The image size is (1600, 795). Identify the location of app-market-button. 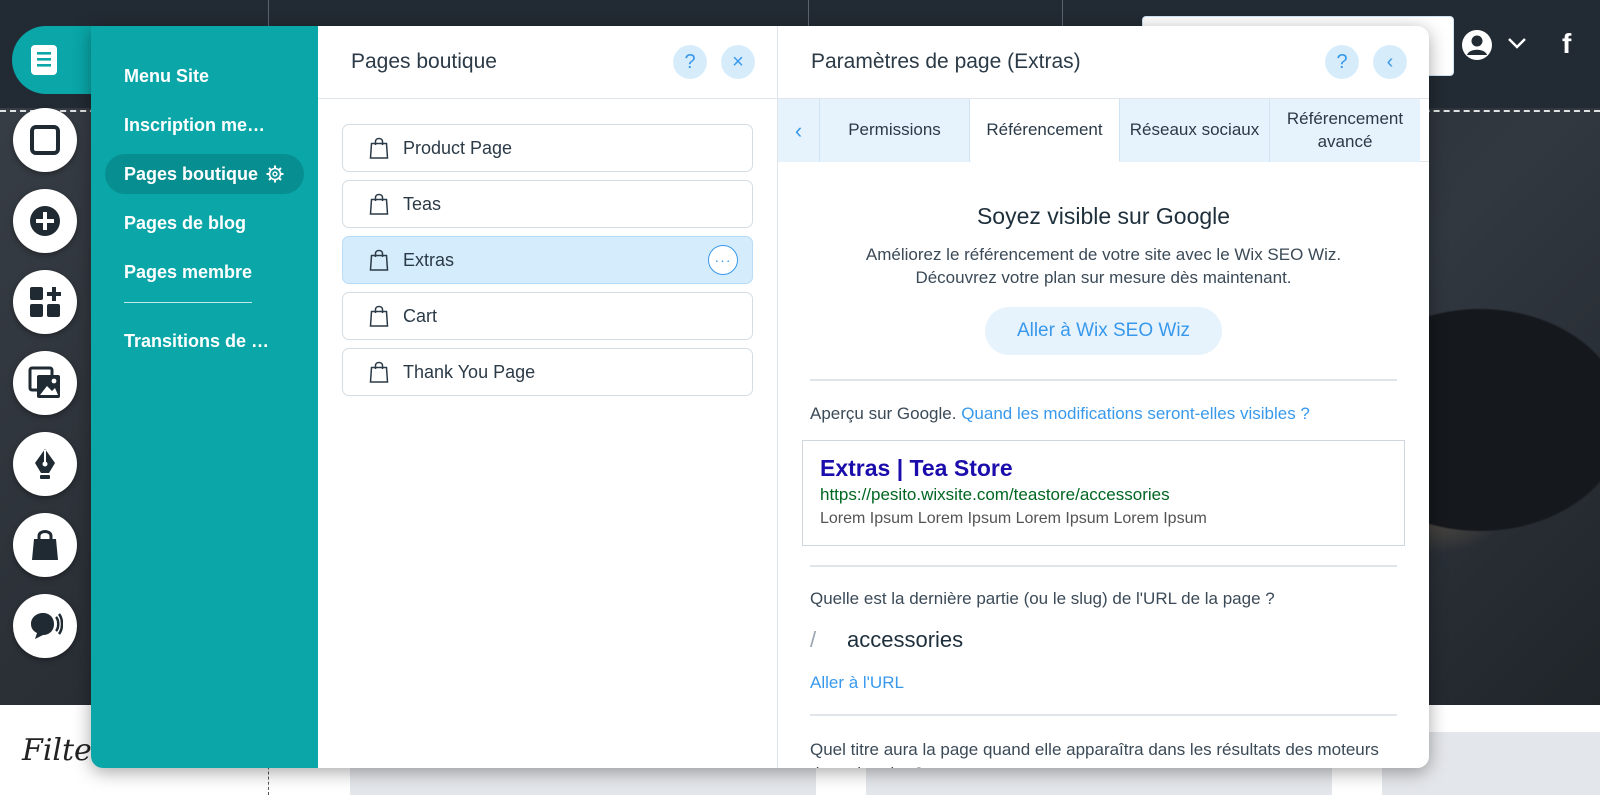
(45, 302).